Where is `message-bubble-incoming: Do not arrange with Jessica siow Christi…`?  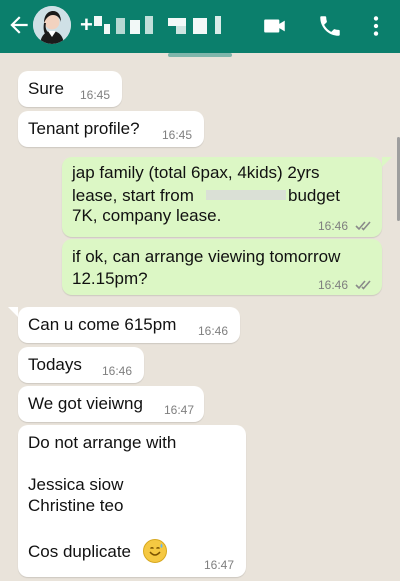 message-bubble-incoming: Do not arrange with Jessica siow Christi… is located at coordinates (132, 501).